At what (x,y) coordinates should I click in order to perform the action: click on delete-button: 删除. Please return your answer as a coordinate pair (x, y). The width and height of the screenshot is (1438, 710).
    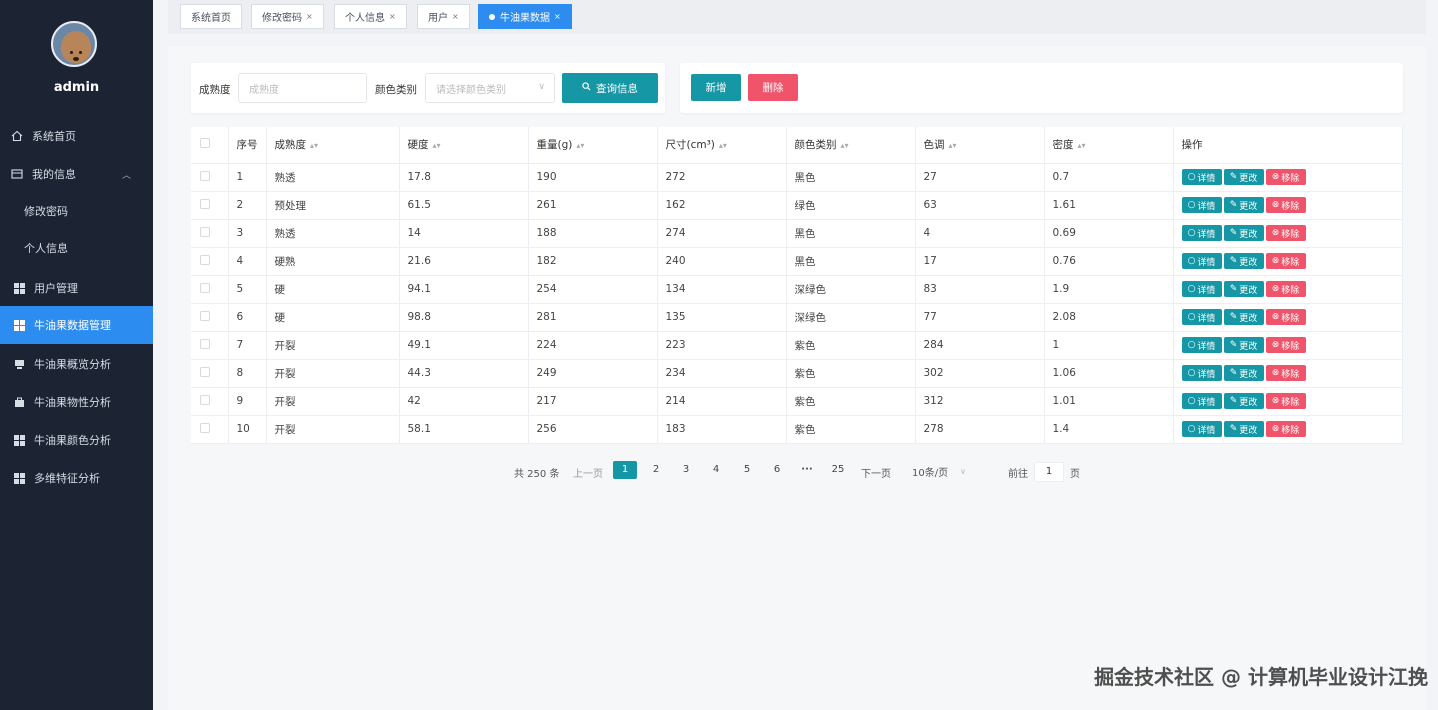
    Looking at the image, I should click on (773, 87).